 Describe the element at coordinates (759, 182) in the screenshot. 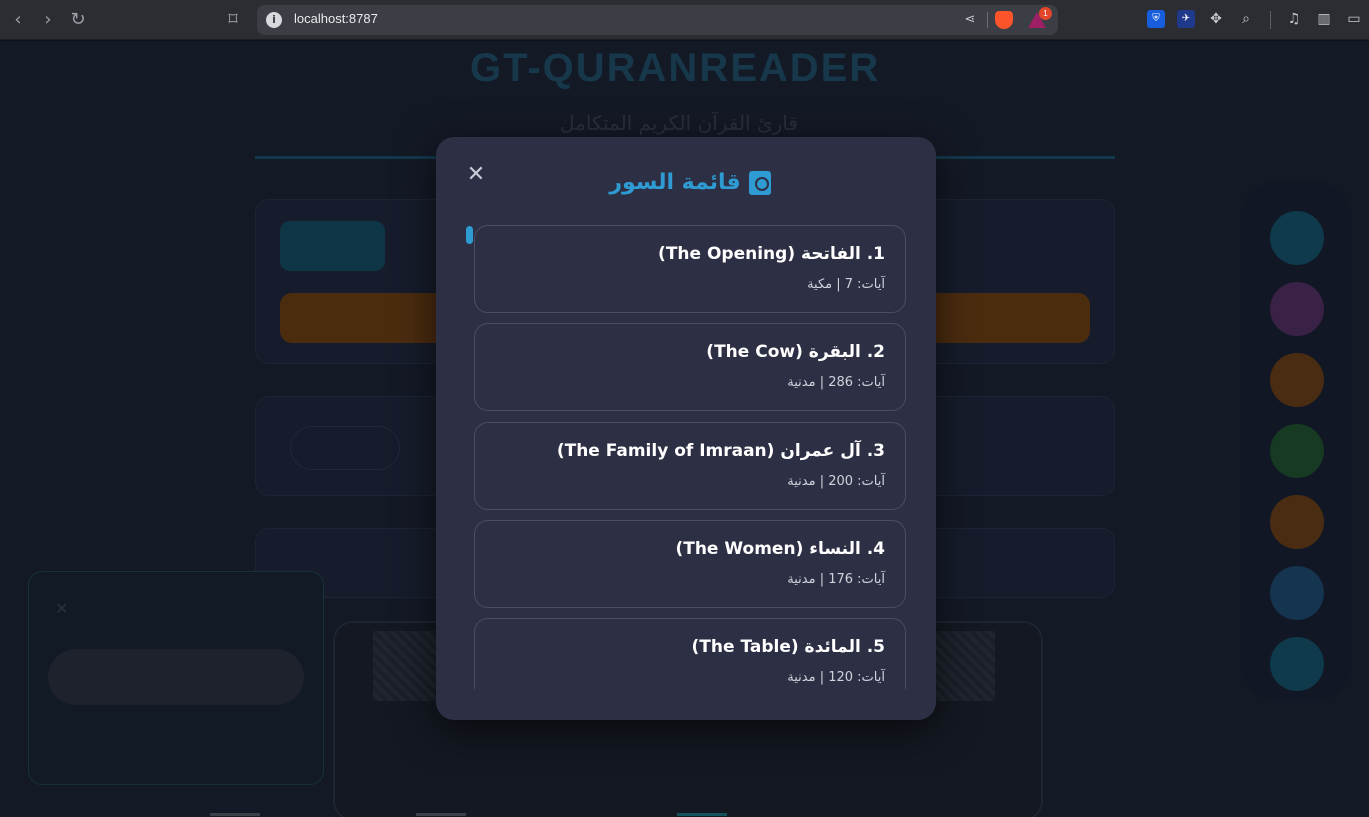

I see `book-icon` at that location.